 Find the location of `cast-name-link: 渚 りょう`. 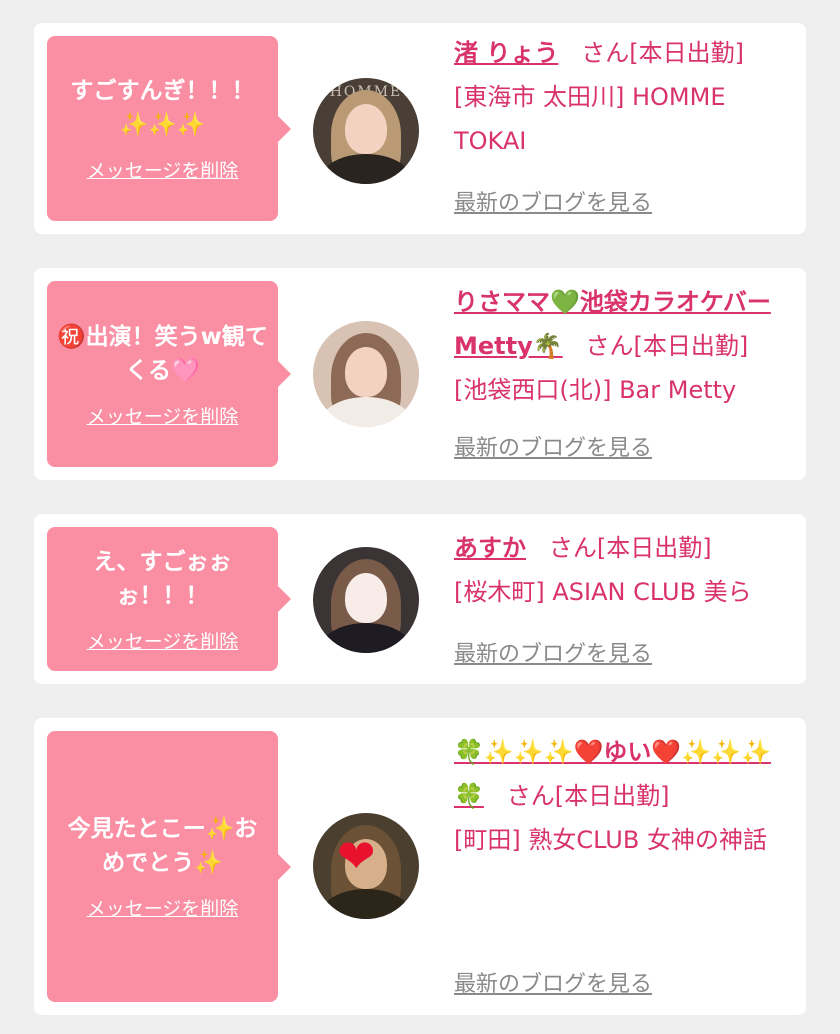

cast-name-link: 渚 りょう is located at coordinates (506, 53).